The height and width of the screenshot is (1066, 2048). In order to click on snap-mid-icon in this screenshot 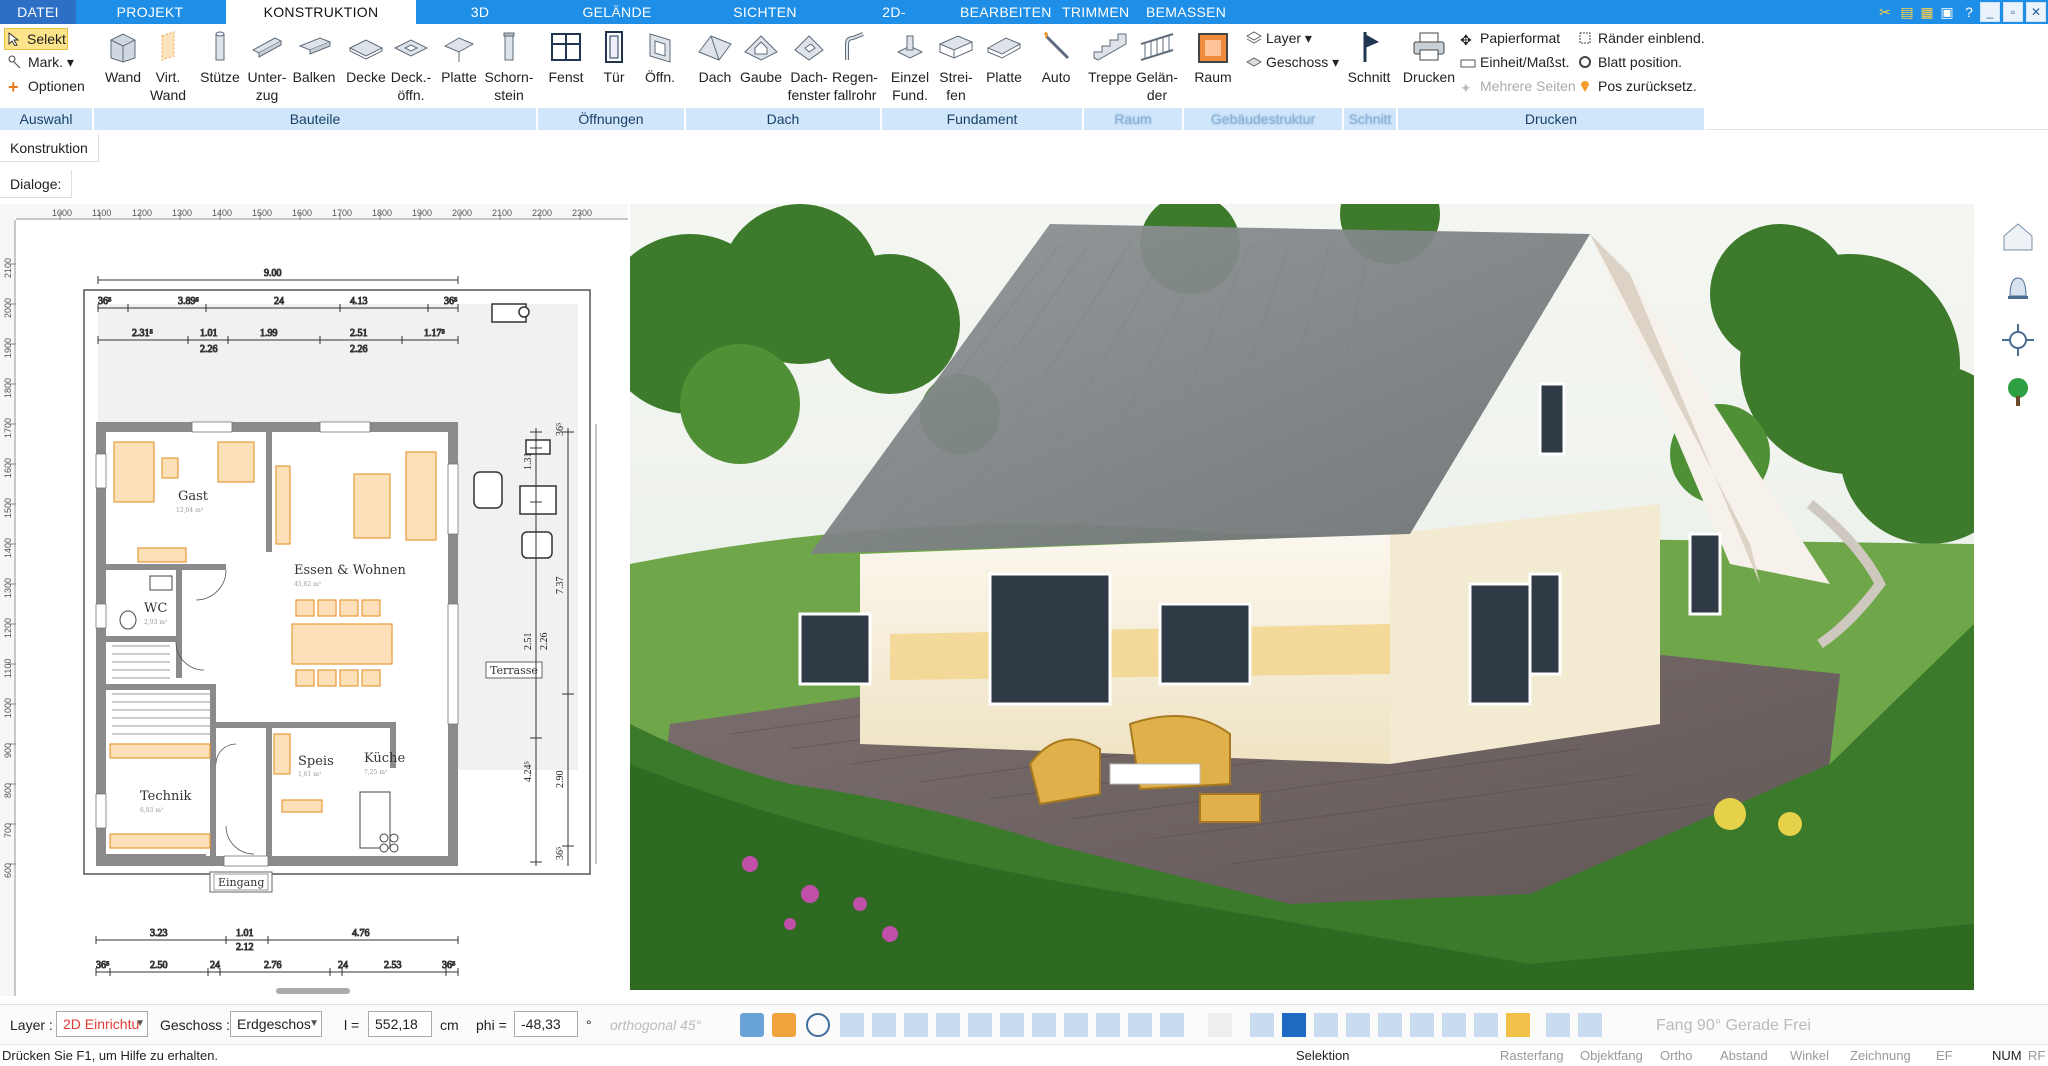, I will do `click(916, 1025)`.